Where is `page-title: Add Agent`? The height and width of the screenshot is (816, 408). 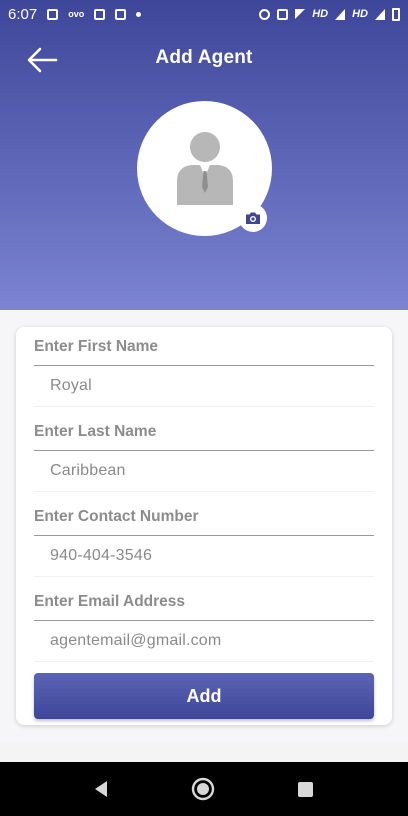 page-title: Add Agent is located at coordinates (204, 57).